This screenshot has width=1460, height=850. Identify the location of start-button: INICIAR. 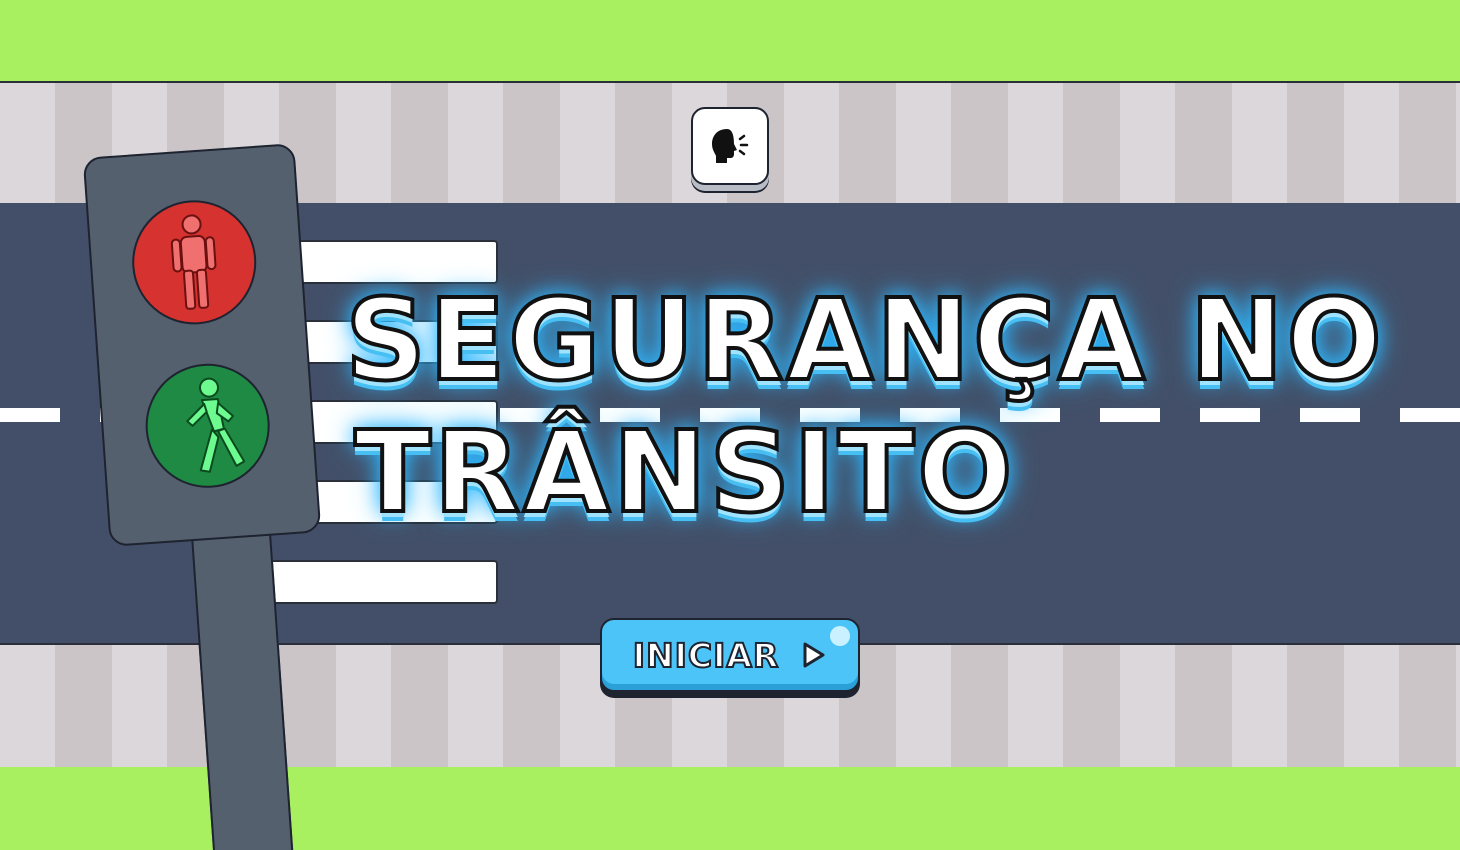
(730, 655).